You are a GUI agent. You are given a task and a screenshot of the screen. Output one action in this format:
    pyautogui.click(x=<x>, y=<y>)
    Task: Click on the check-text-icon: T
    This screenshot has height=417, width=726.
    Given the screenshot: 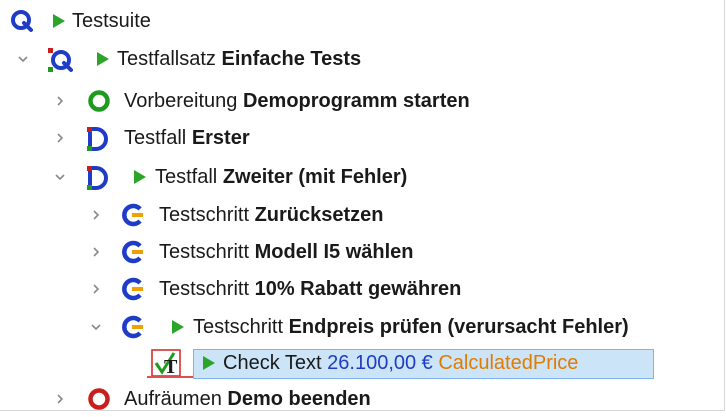 What is the action you would take?
    pyautogui.click(x=170, y=363)
    